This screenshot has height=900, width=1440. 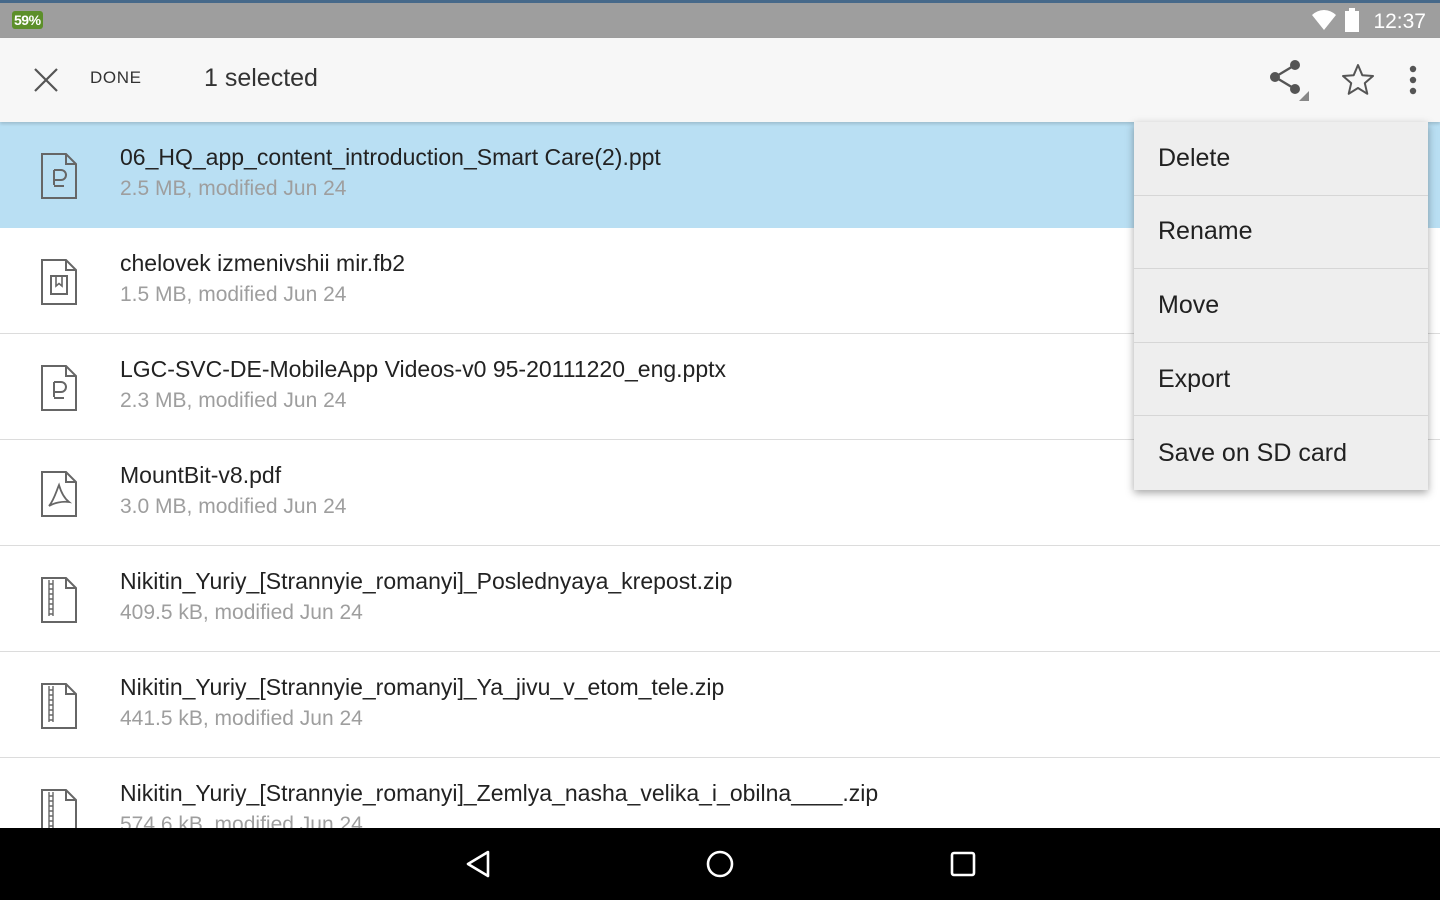 I want to click on menu-item-rename: Rename, so click(x=1281, y=233).